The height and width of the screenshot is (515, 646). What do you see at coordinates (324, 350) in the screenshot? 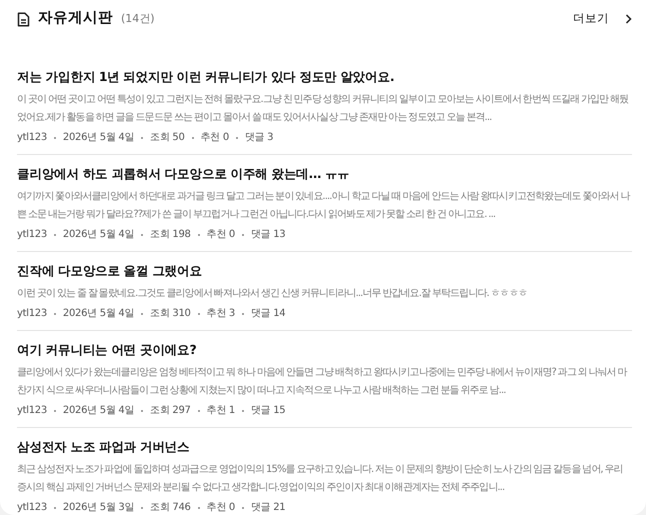
I see `post-title: 여기 커뮤니티는 어떤 곳이에요?` at bounding box center [324, 350].